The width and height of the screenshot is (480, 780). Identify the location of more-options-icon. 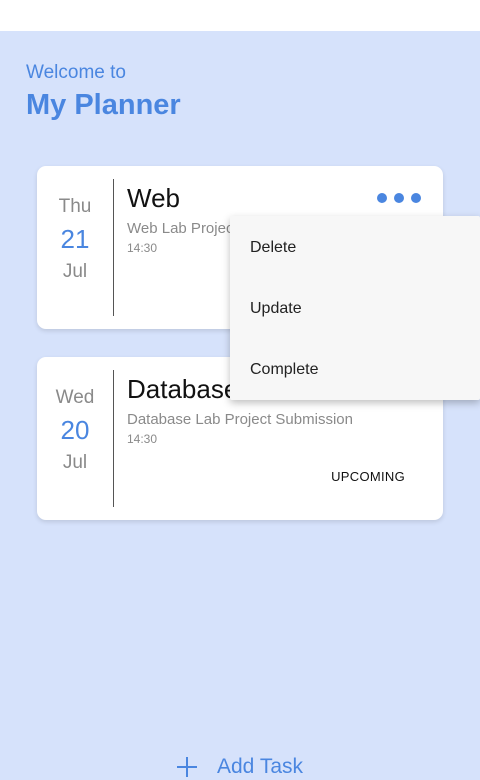
(399, 198).